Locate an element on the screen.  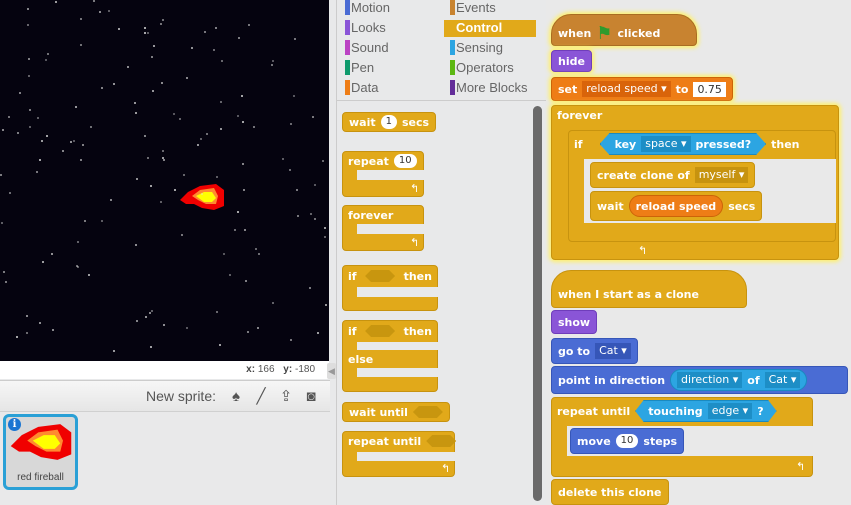
sprite-thumbnail: i red fireball is located at coordinates (40, 452).